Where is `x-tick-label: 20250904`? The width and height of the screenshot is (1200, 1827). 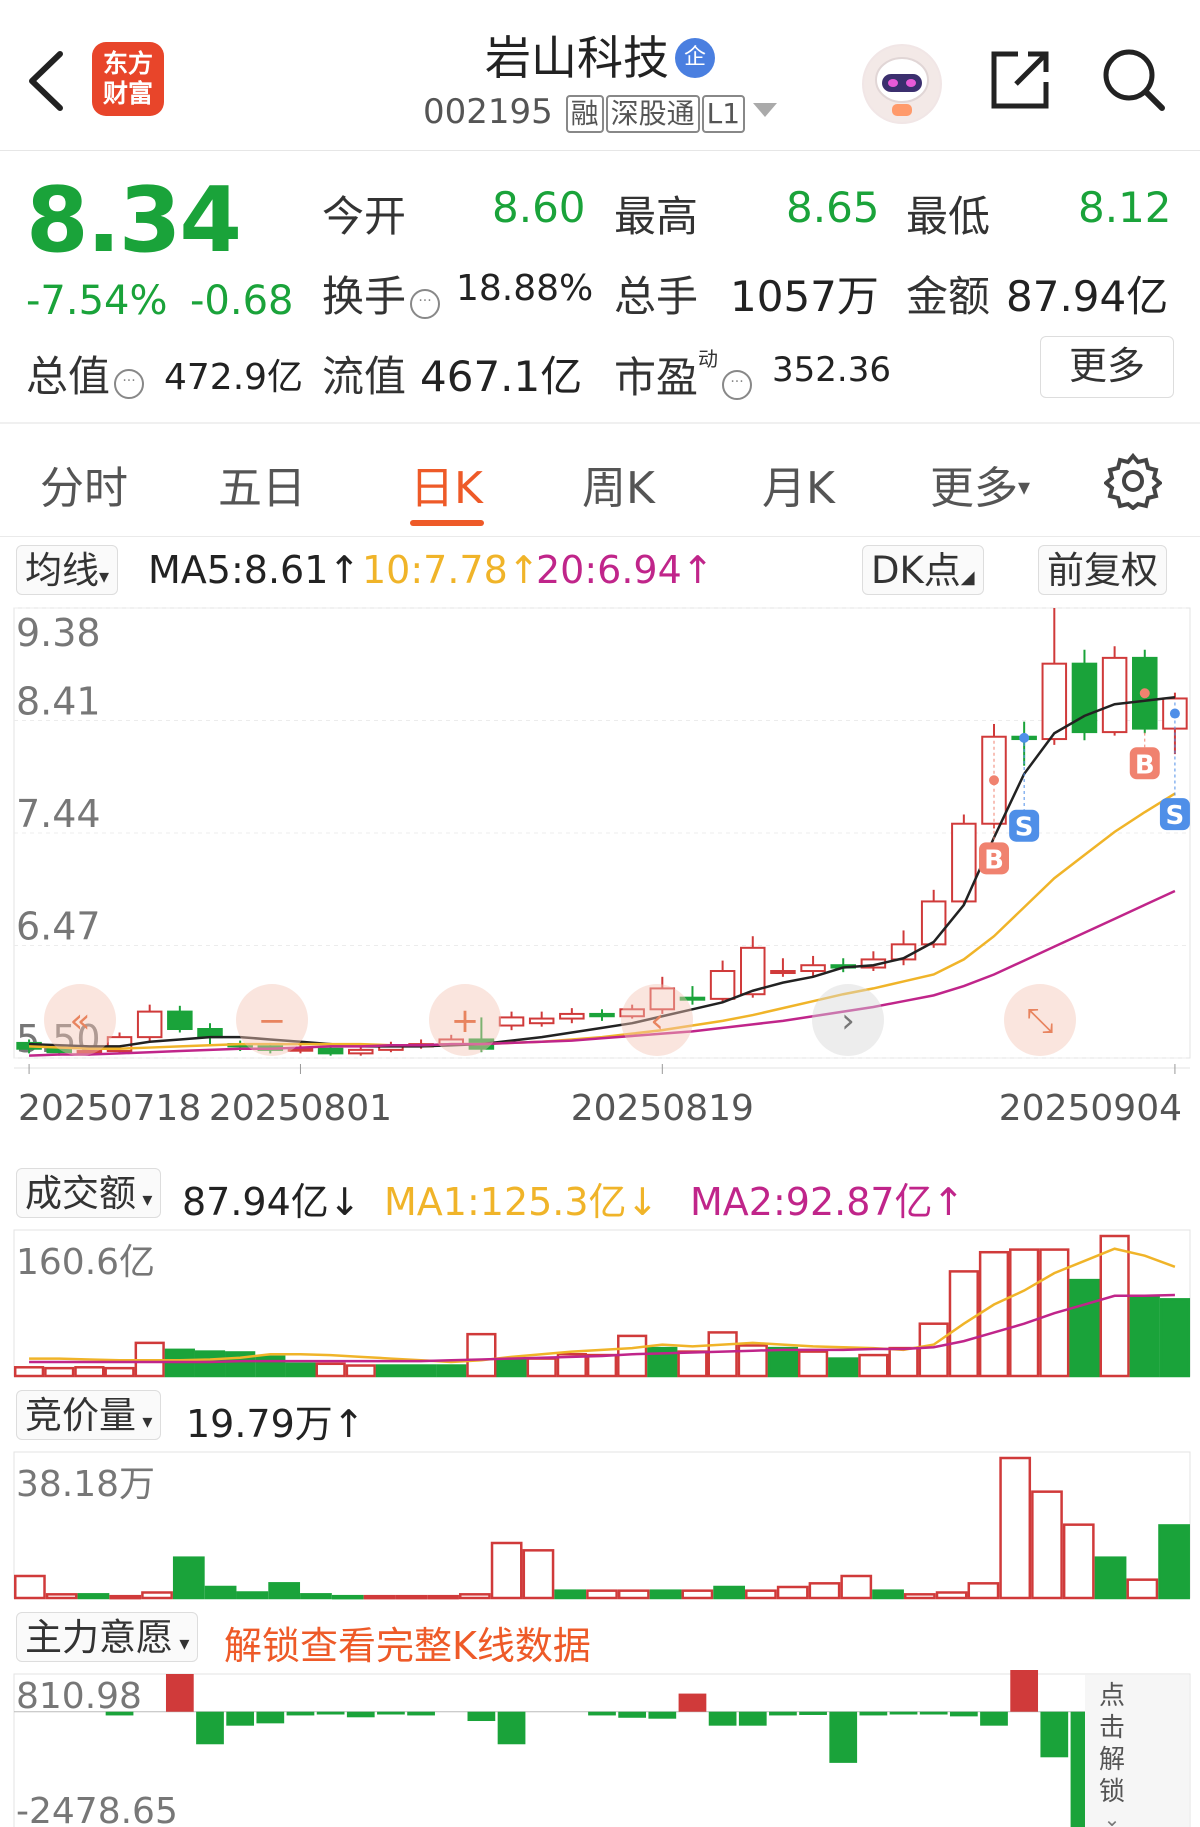
x-tick-label: 20250904 is located at coordinates (1090, 1108).